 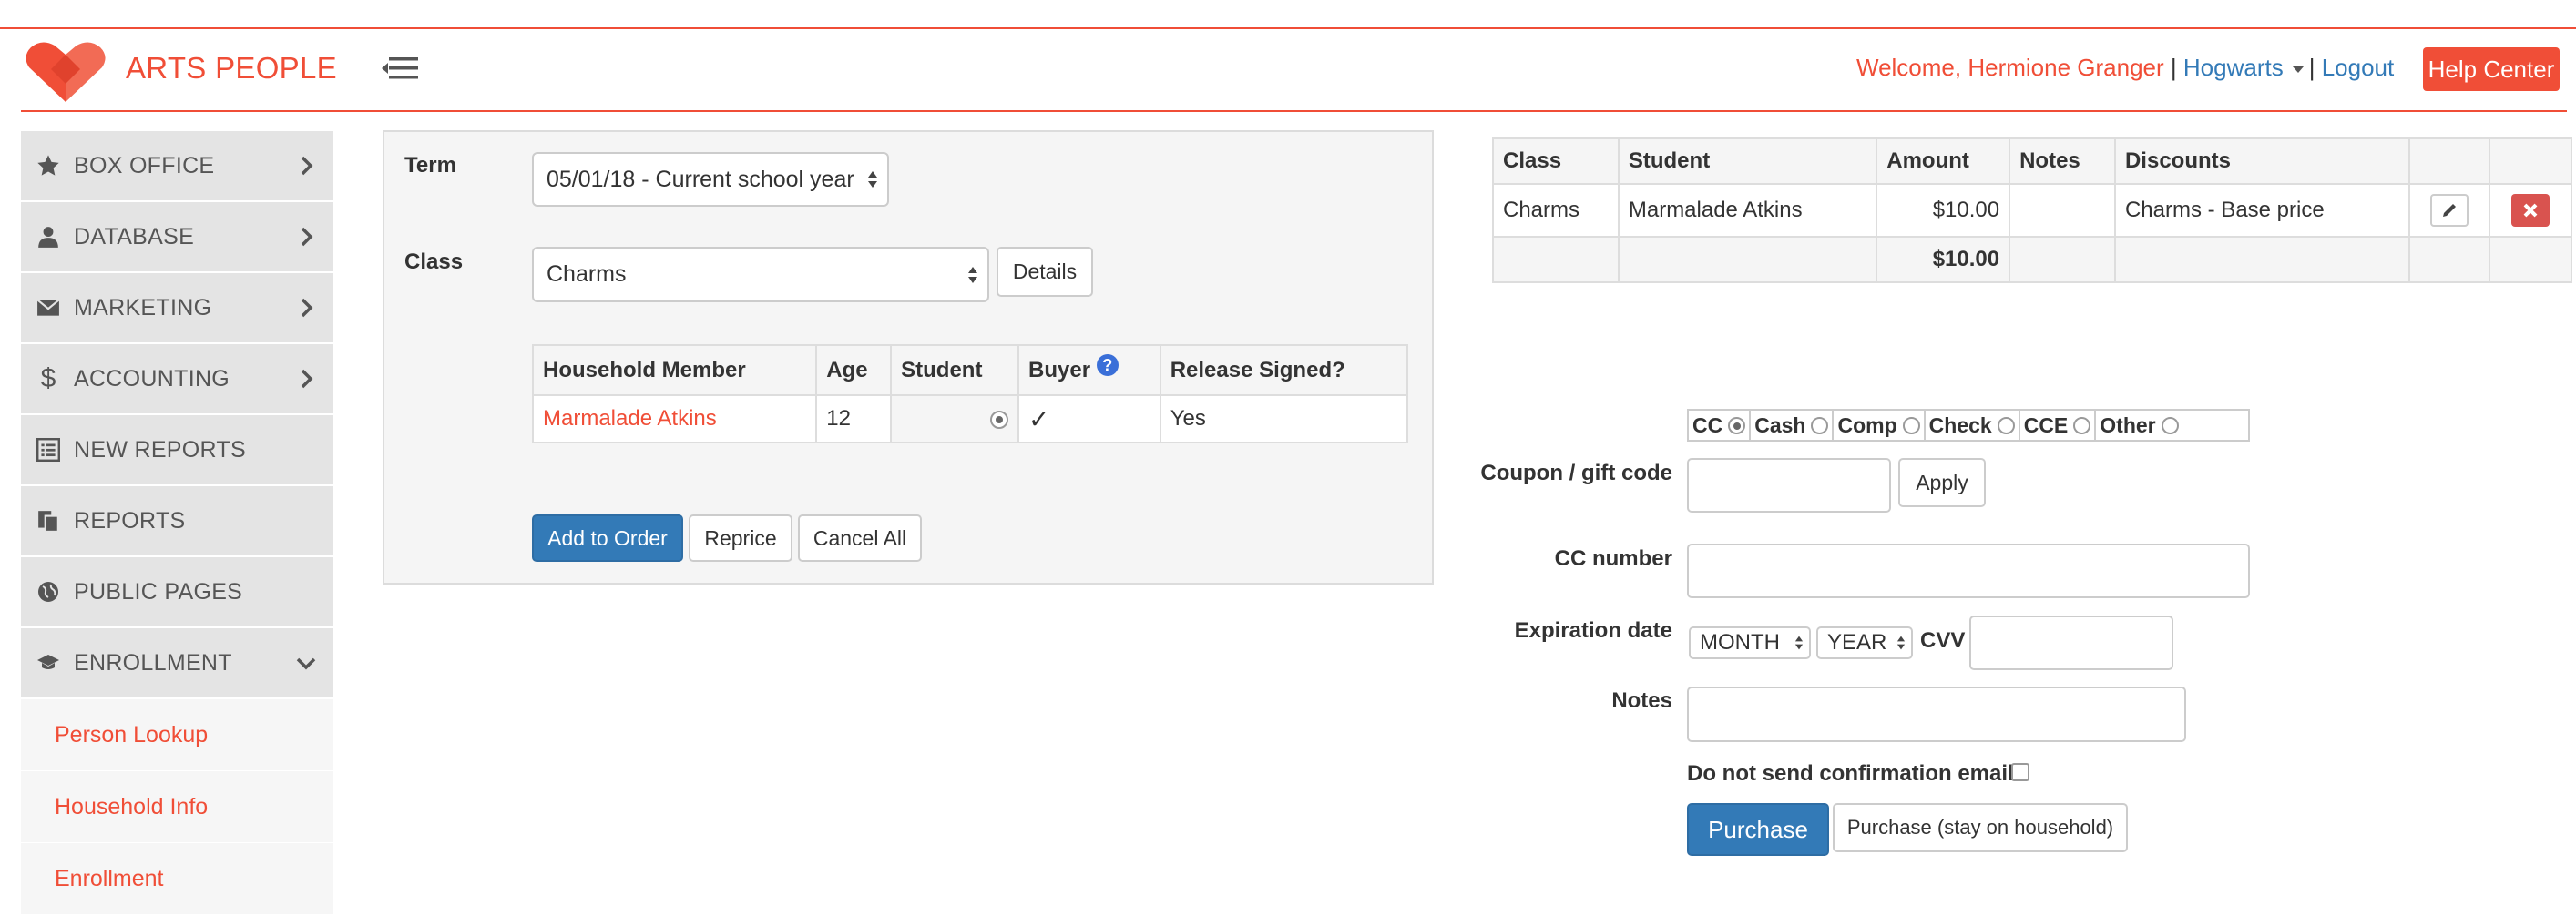 I want to click on graduation-cap-icon, so click(x=48, y=662).